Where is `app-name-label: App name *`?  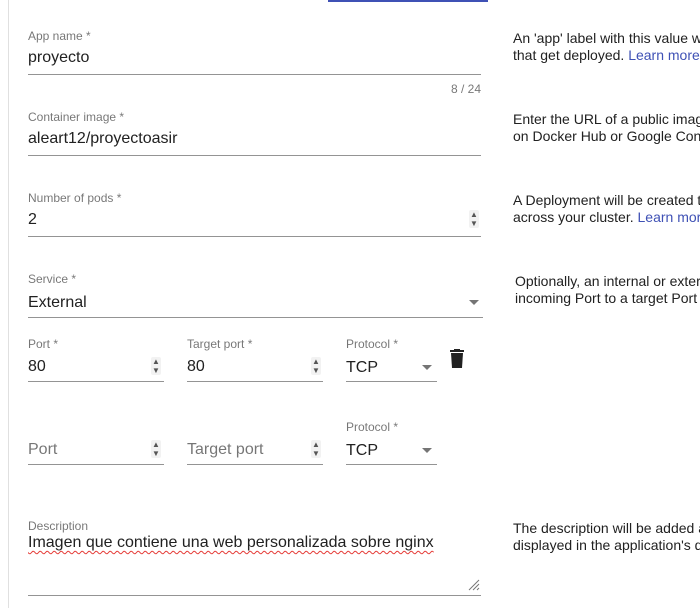
app-name-label: App name * is located at coordinates (59, 36).